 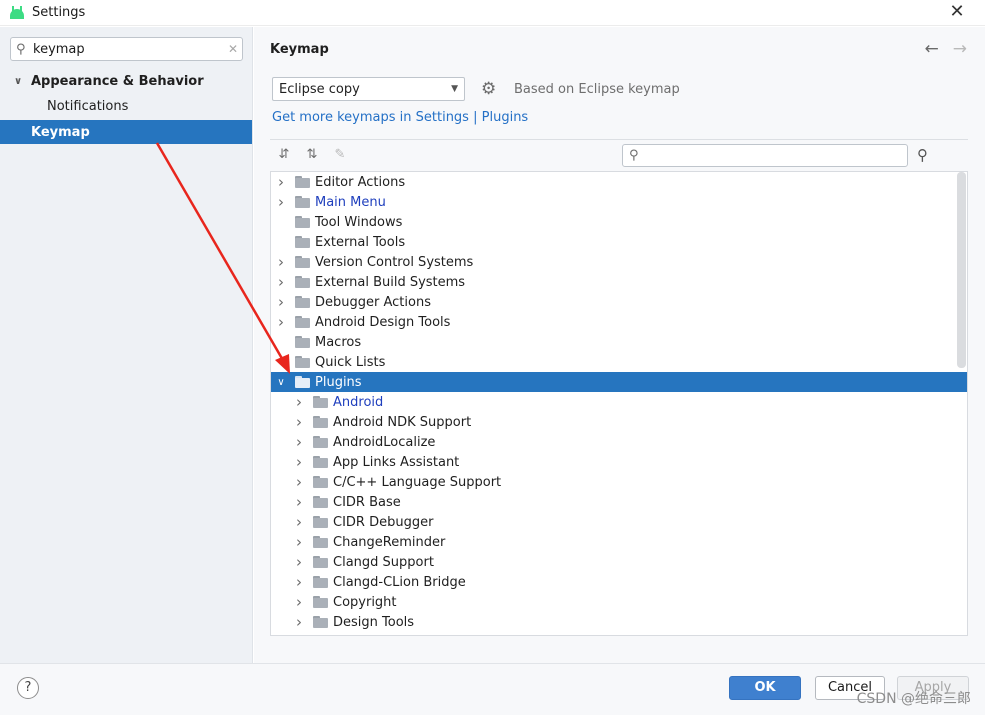 What do you see at coordinates (402, 422) in the screenshot?
I see `tree-row-label: Android NDK Support` at bounding box center [402, 422].